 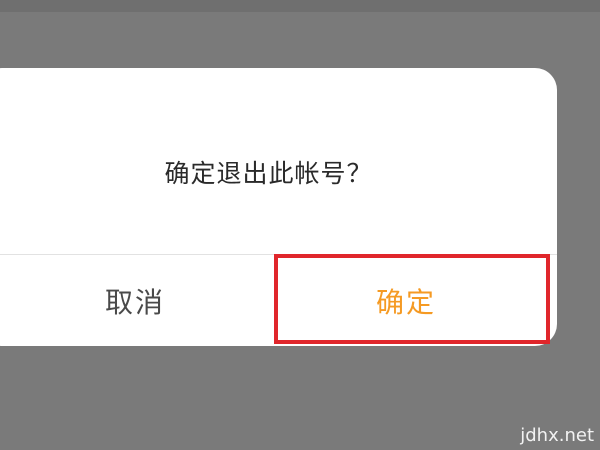 I want to click on confirm-button: 确定, so click(x=406, y=300).